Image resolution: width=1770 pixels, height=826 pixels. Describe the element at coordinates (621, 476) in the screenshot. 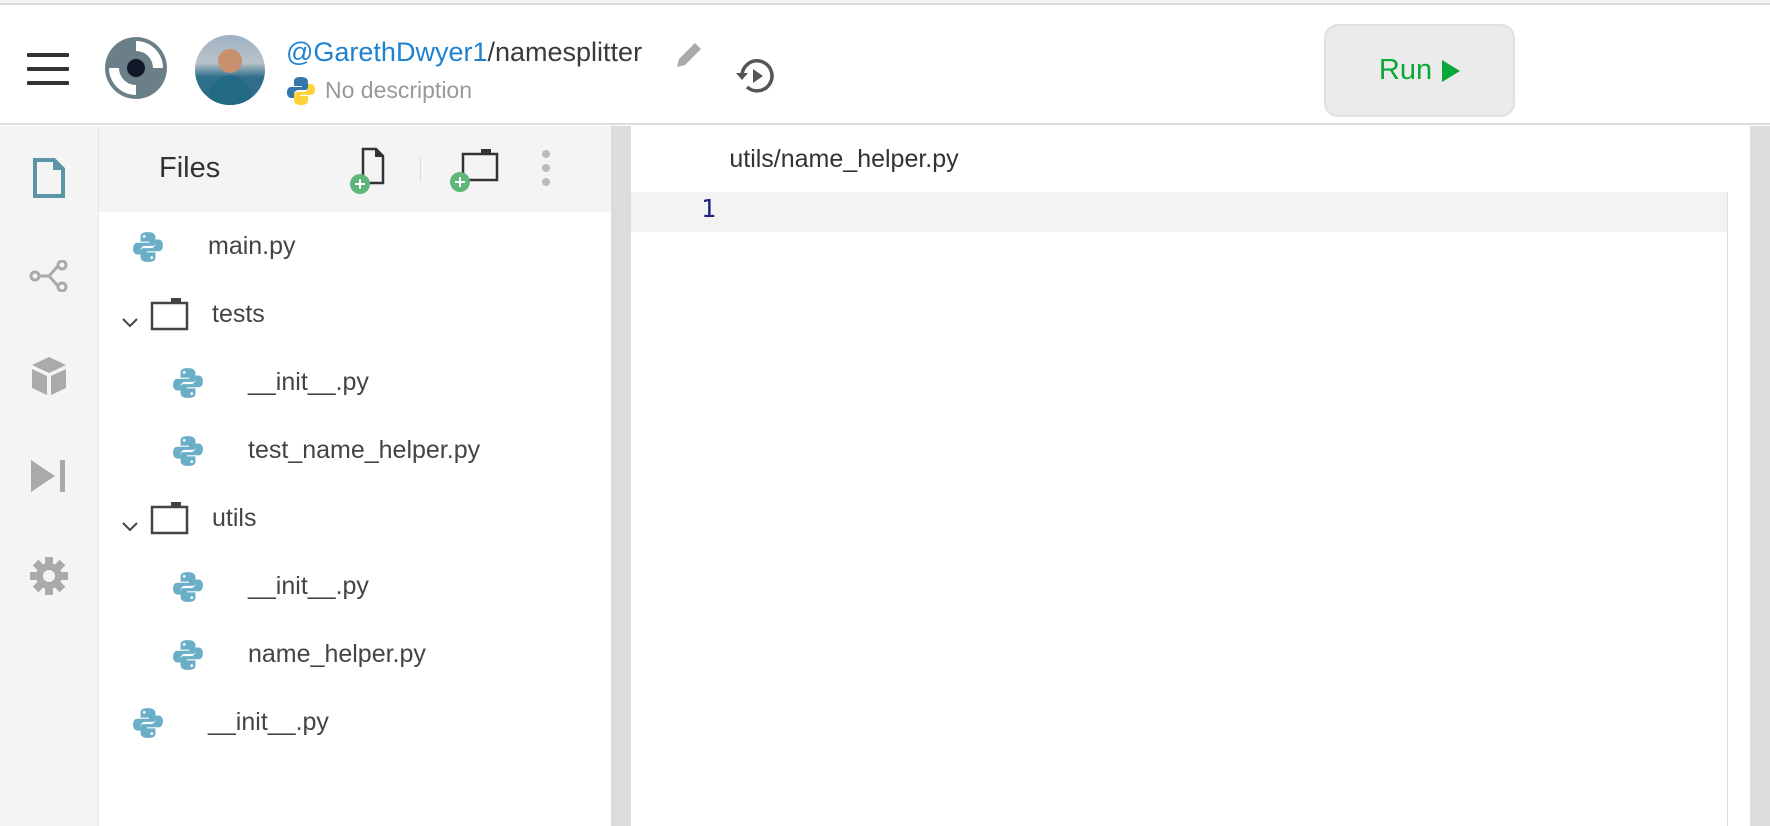

I see `panel-resize-handle` at that location.